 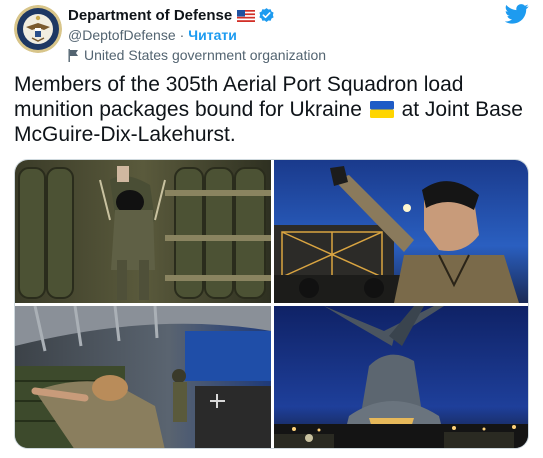 I want to click on airman-thumbs-up-photo, so click(x=401, y=231).